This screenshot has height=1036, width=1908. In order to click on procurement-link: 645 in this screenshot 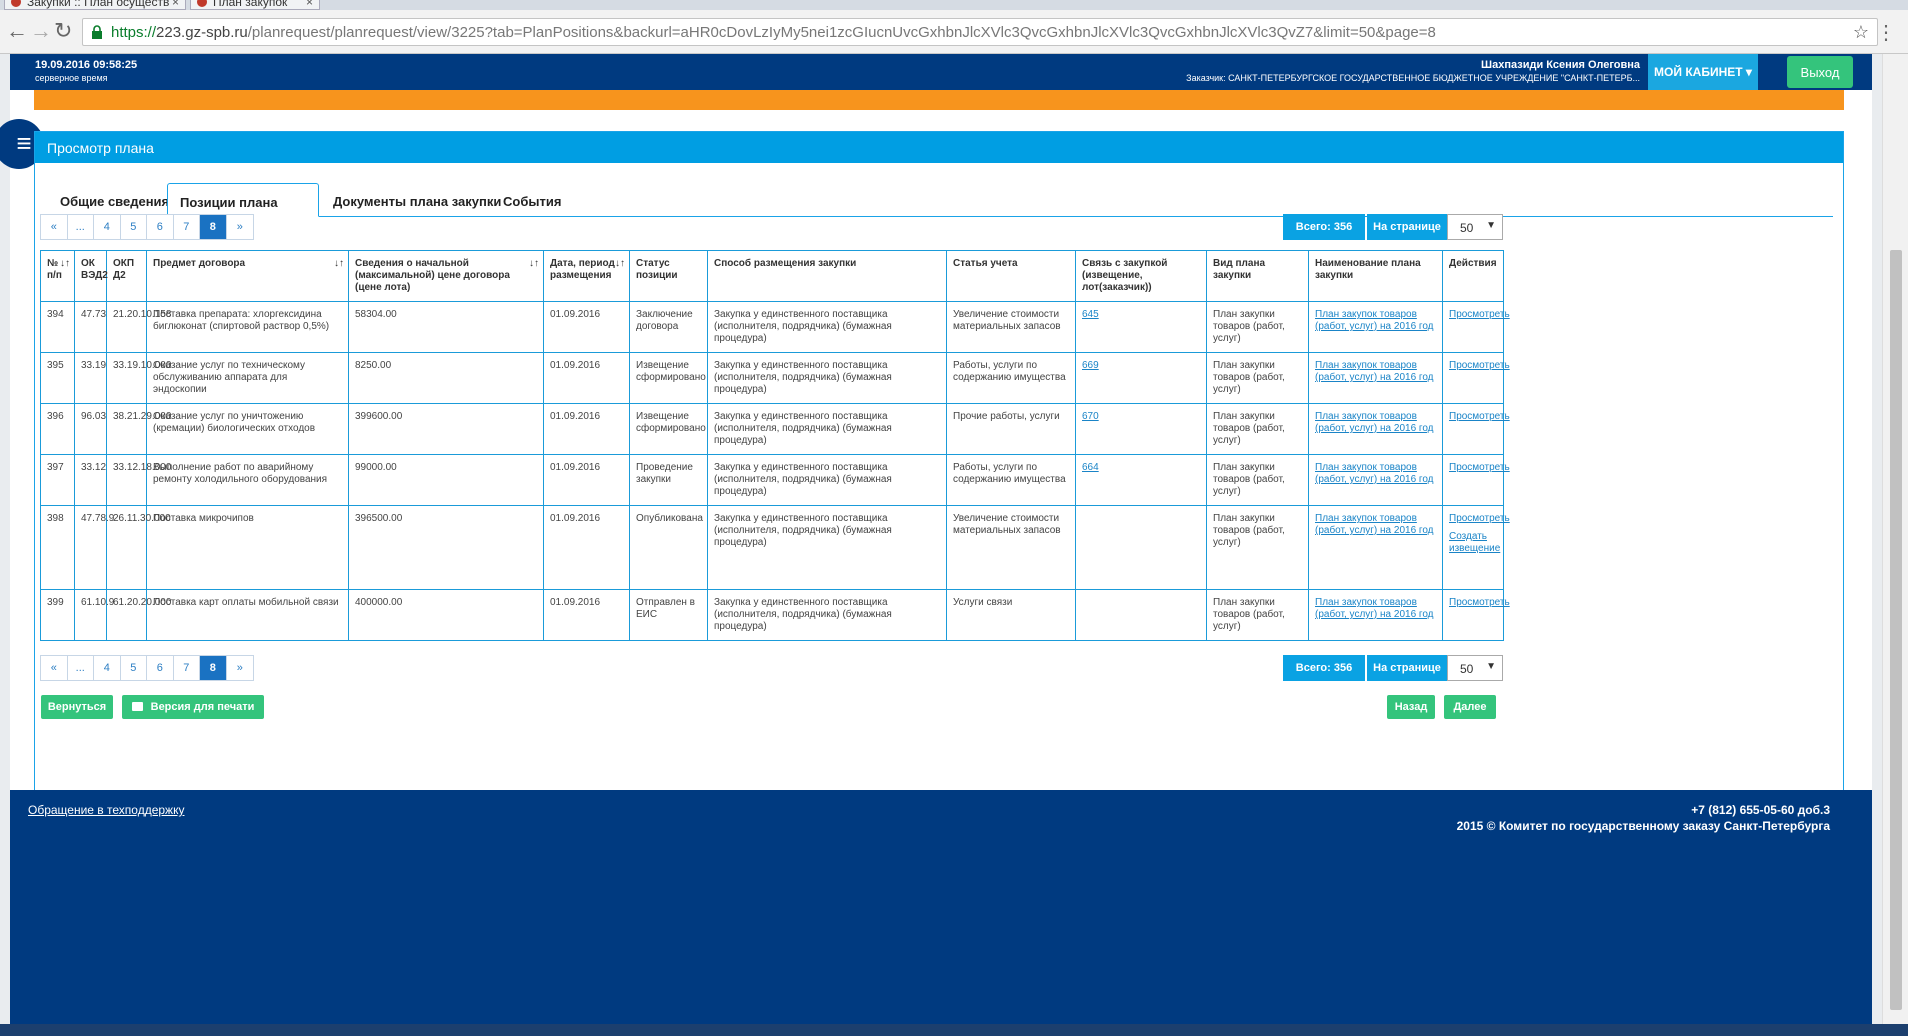, I will do `click(1090, 314)`.